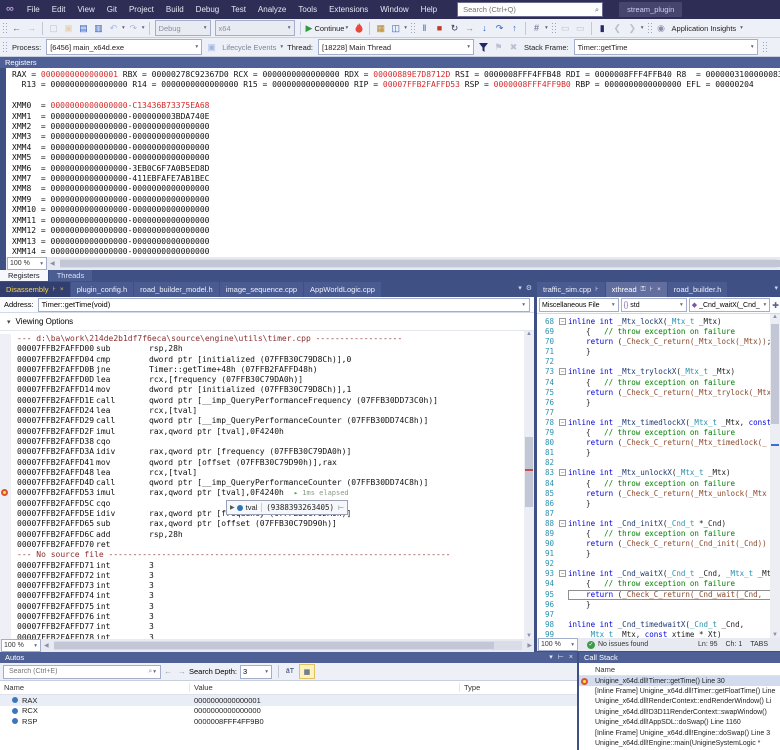  What do you see at coordinates (232, 507) in the screenshot?
I see `expander-icon: ▶` at bounding box center [232, 507].